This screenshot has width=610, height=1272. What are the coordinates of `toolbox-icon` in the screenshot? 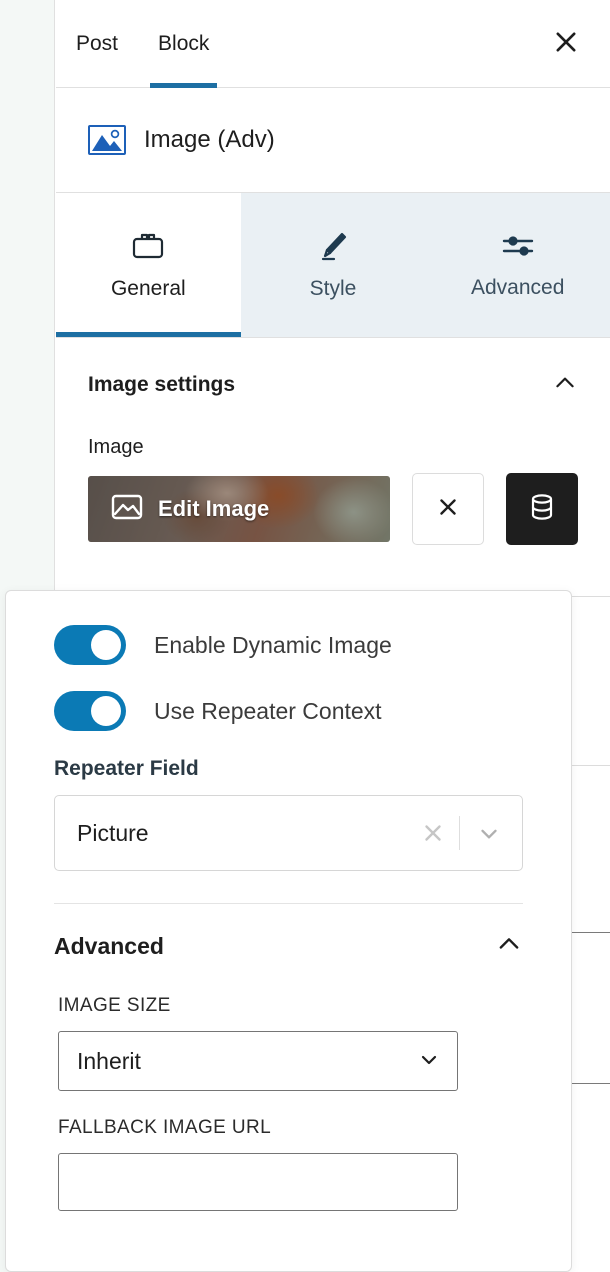 It's located at (148, 247).